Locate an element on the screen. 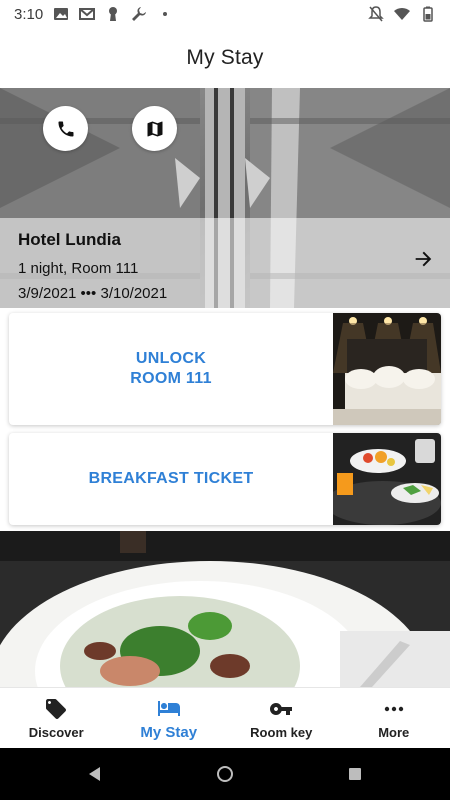  status-bar: 3:10 is located at coordinates (225, 14).